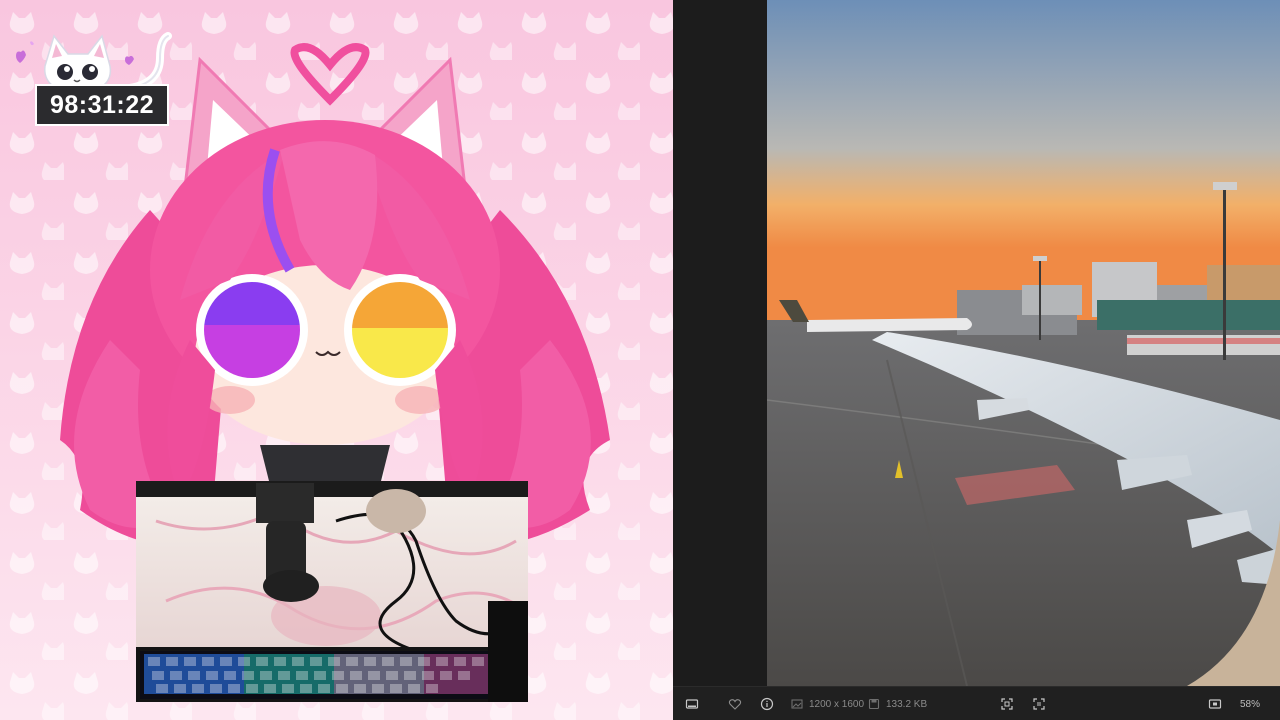 Image resolution: width=1280 pixels, height=720 pixels. Describe the element at coordinates (797, 704) in the screenshot. I see `image-dimensions-icon` at that location.